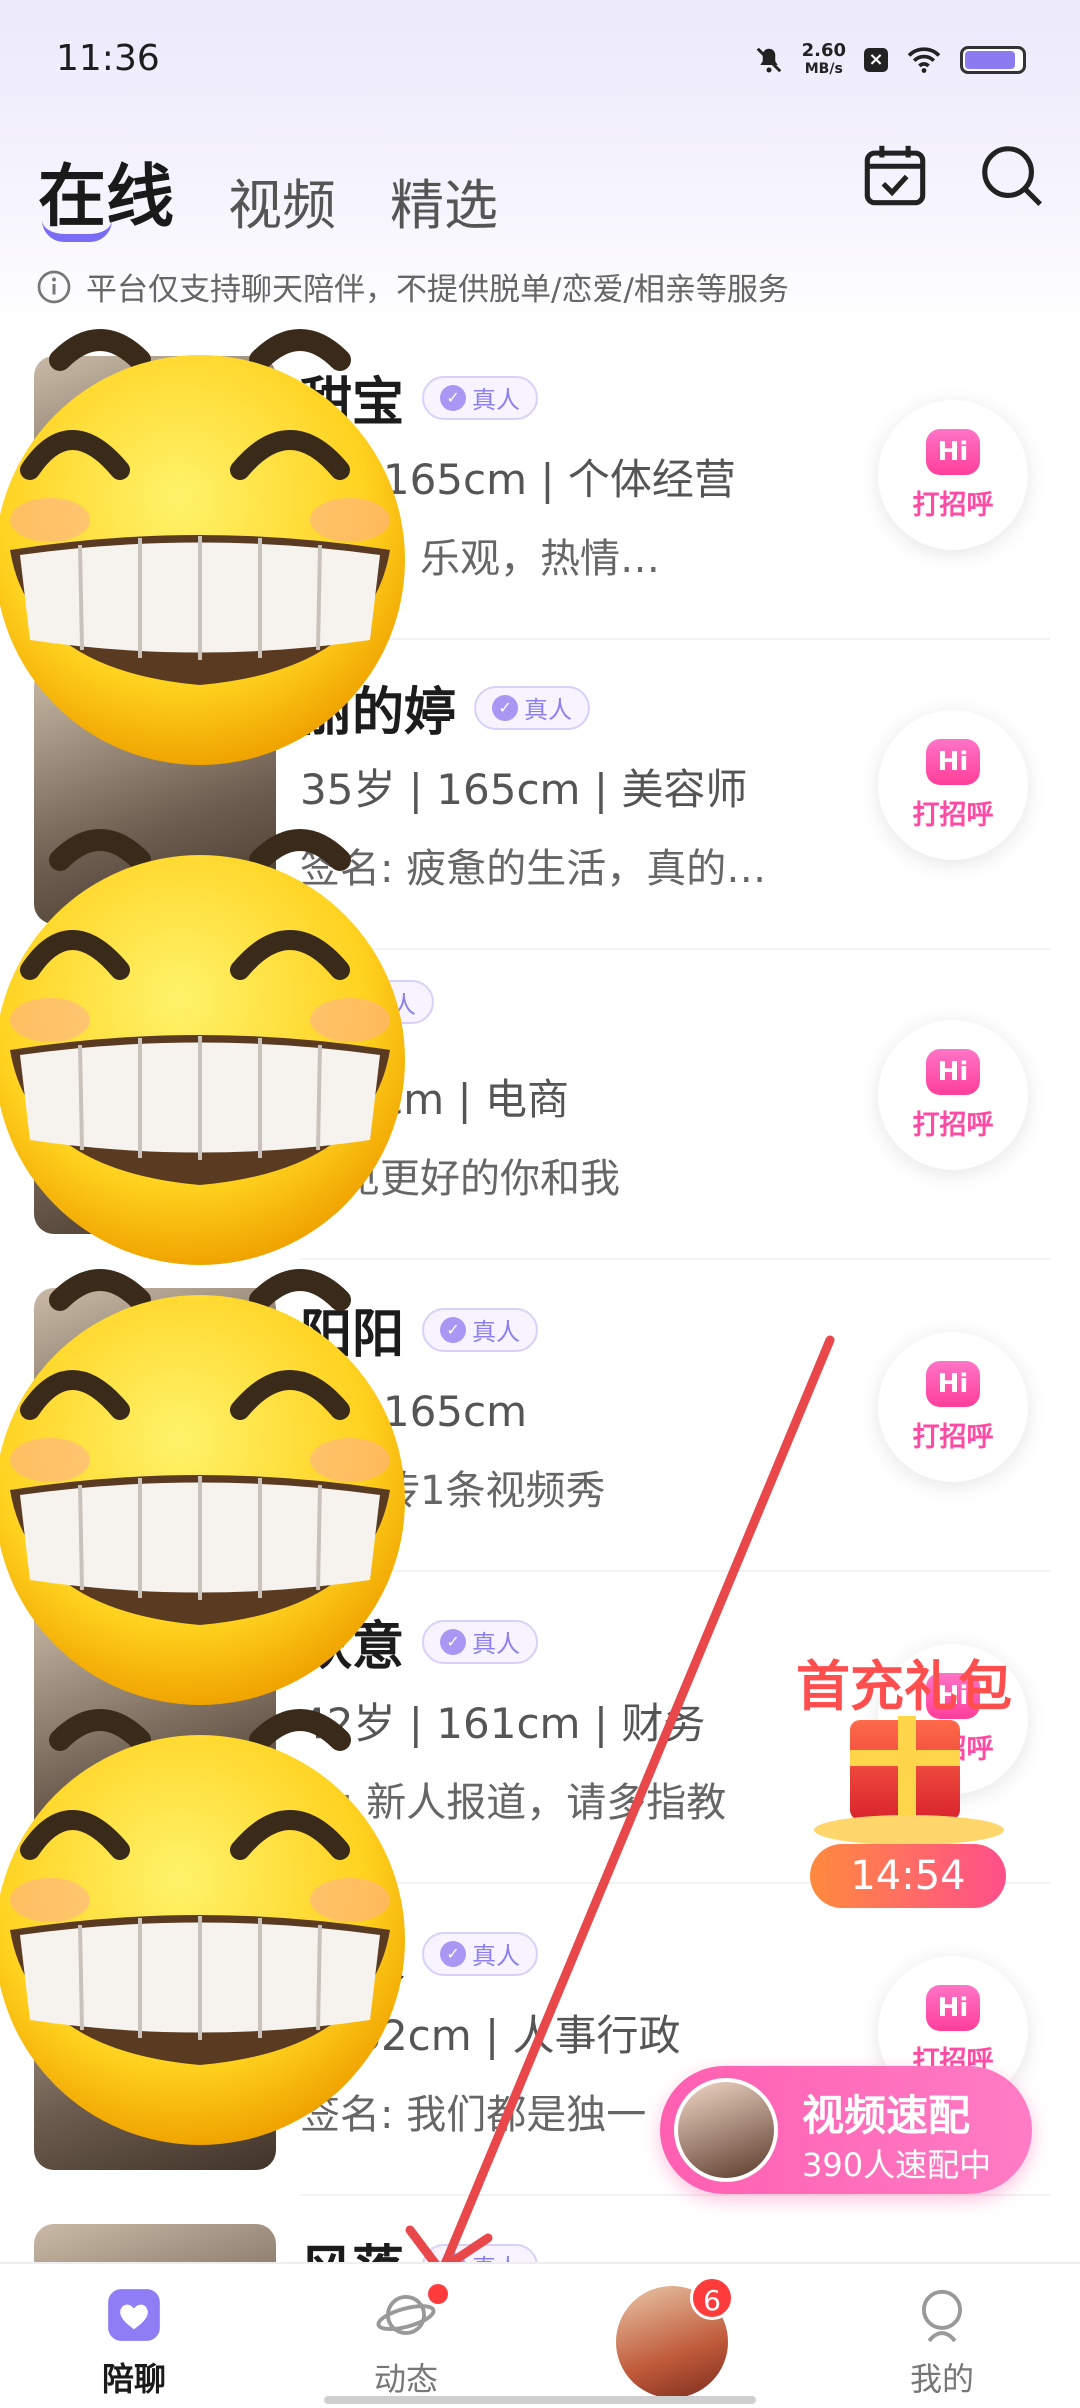  Describe the element at coordinates (540, 2335) in the screenshot. I see `bottom-nav: 陪聊 动态 我的` at that location.